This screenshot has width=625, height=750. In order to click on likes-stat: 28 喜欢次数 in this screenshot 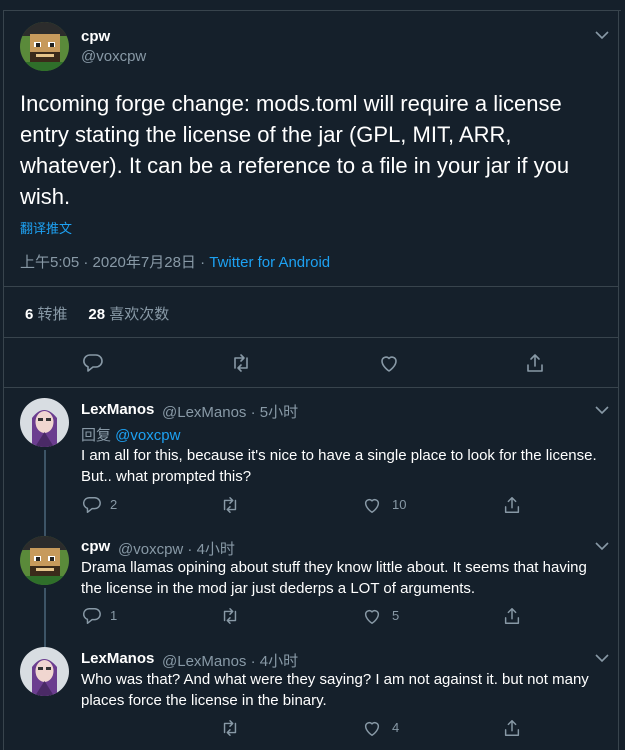, I will do `click(128, 314)`.